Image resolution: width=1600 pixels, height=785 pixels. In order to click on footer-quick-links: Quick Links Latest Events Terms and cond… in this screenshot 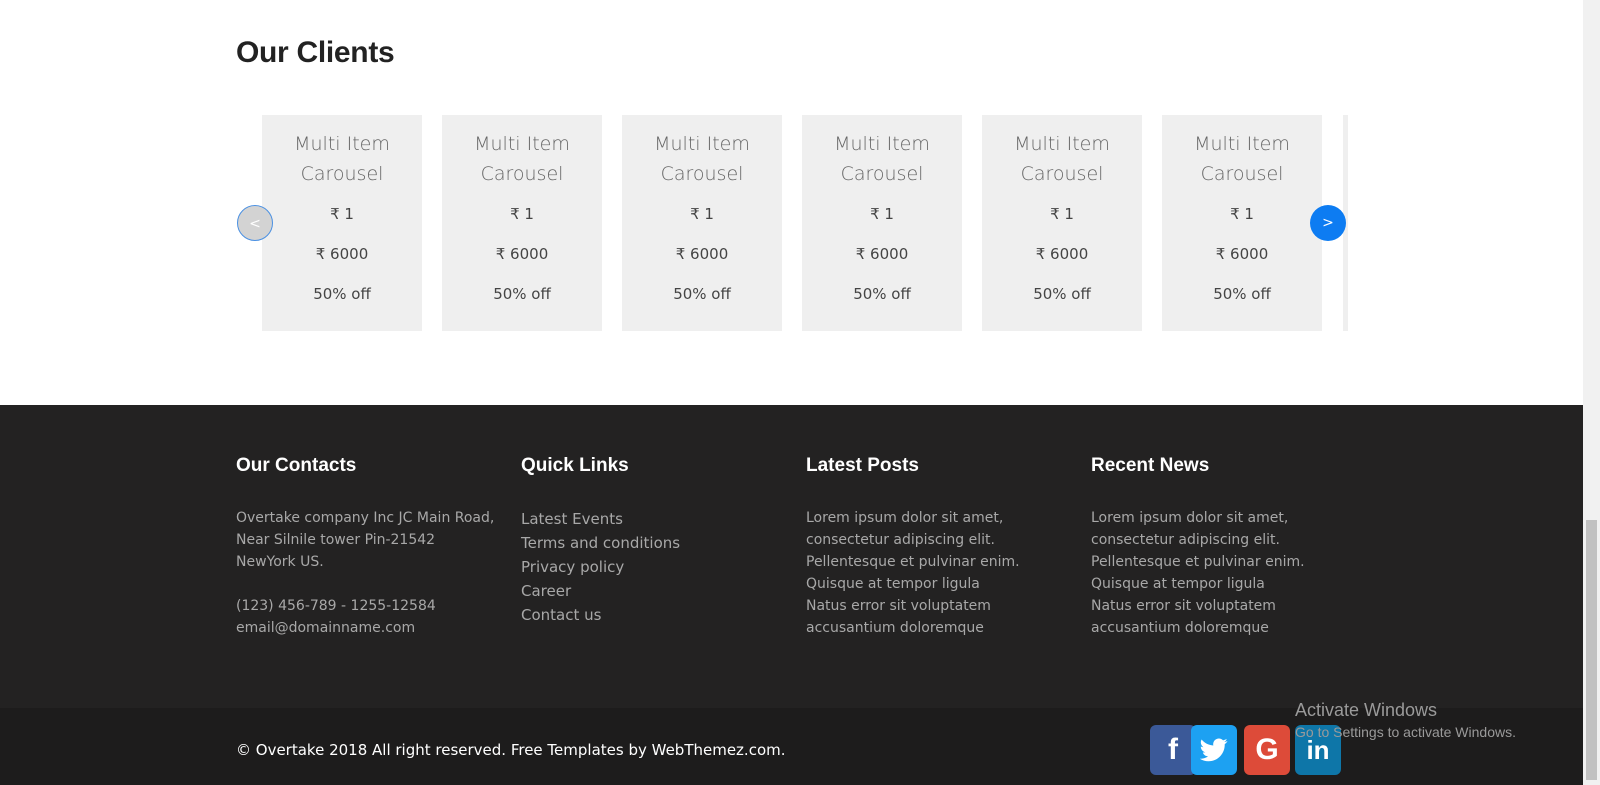, I will do `click(651, 541)`.